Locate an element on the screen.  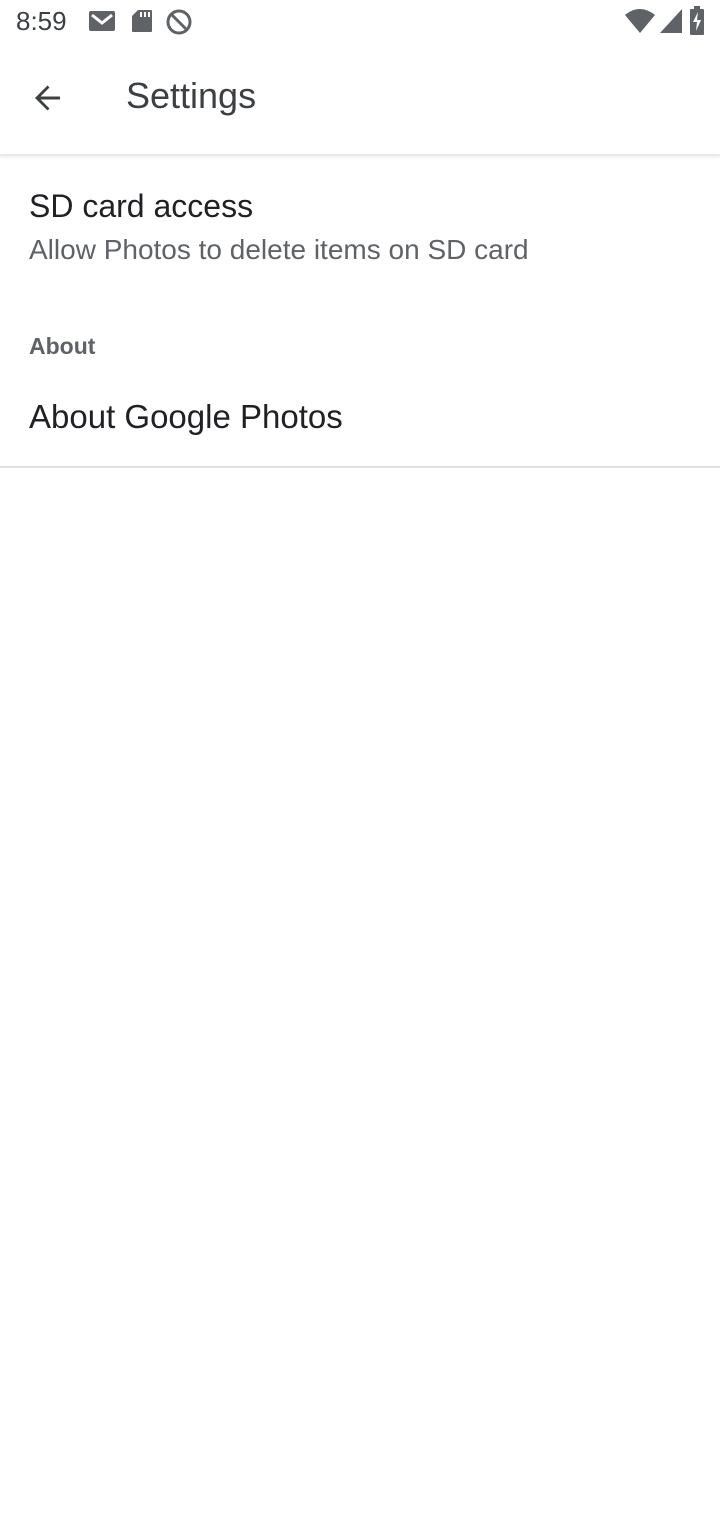
battery-icon is located at coordinates (697, 23).